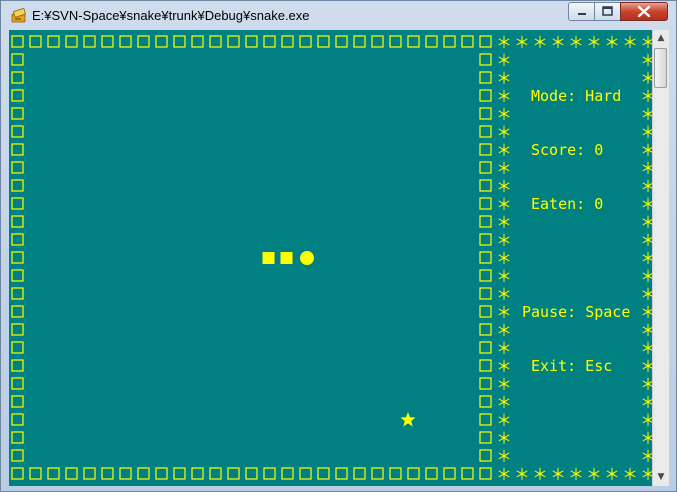  Describe the element at coordinates (576, 312) in the screenshot. I see `pause-hint: Pause: Space` at that location.